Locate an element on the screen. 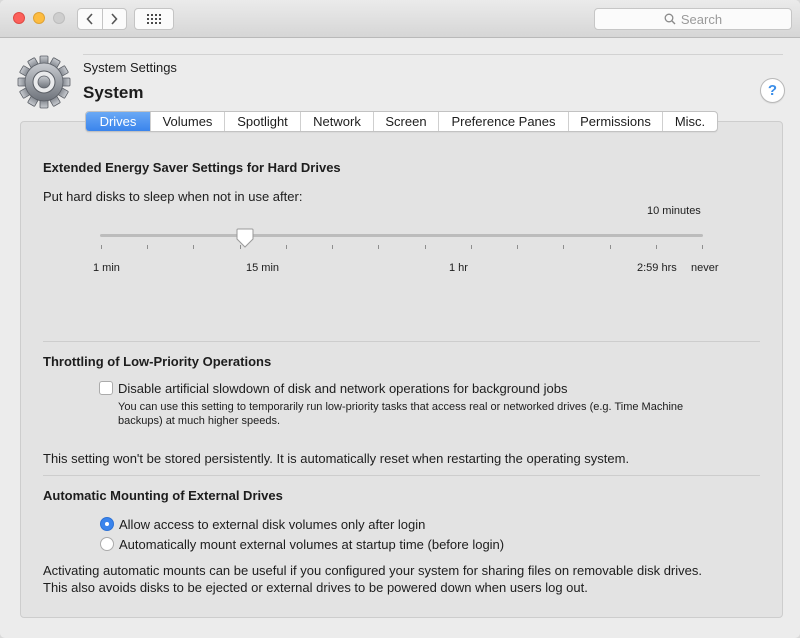 This screenshot has height=638, width=800. scale-label-1-hr: 1 hr is located at coordinates (458, 268).